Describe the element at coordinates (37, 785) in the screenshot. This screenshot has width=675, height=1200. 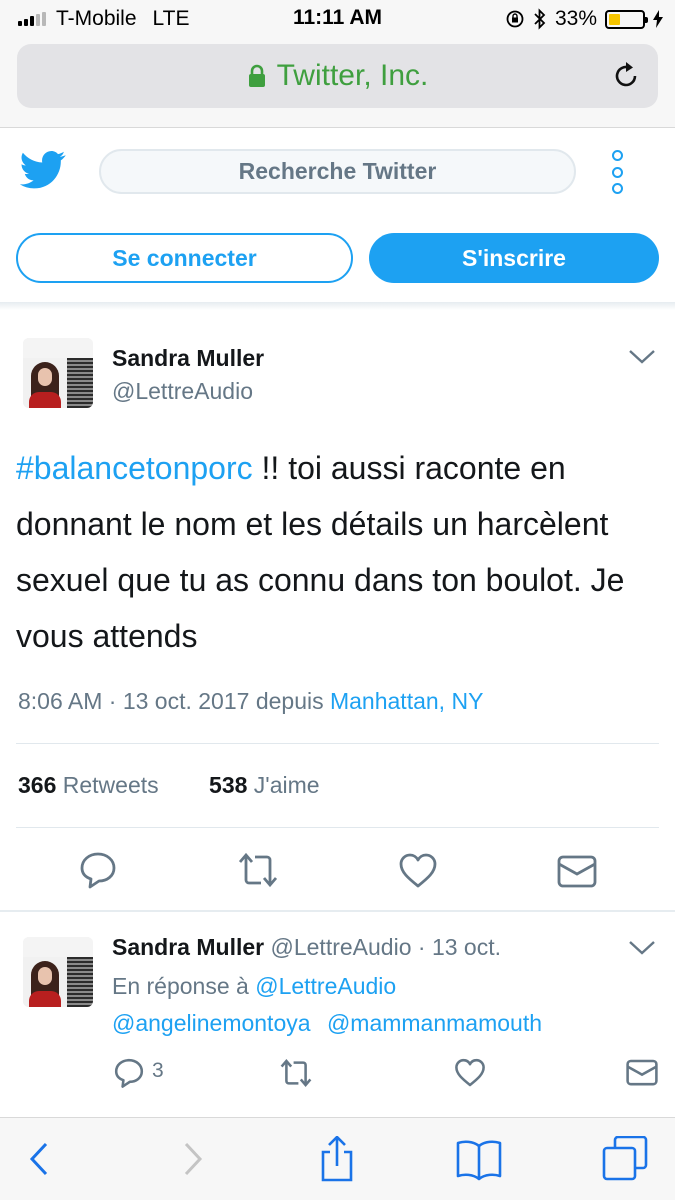
I see `retweets-count: 366` at that location.